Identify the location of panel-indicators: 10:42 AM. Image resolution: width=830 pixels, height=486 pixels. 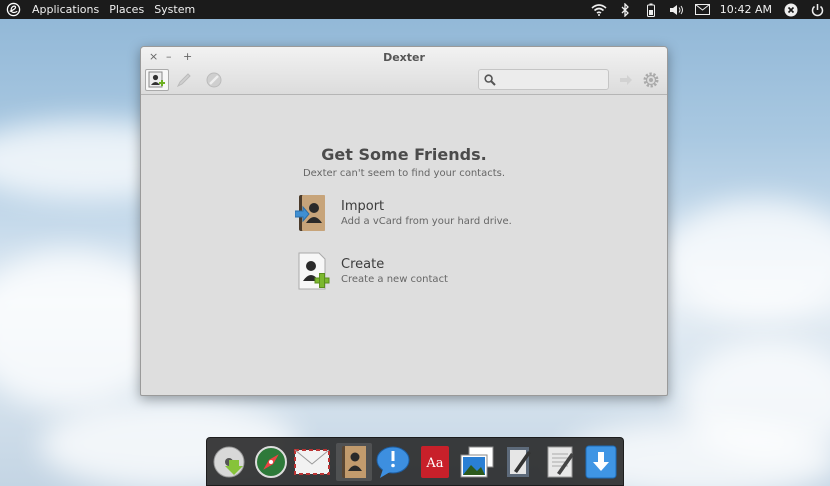
(708, 9).